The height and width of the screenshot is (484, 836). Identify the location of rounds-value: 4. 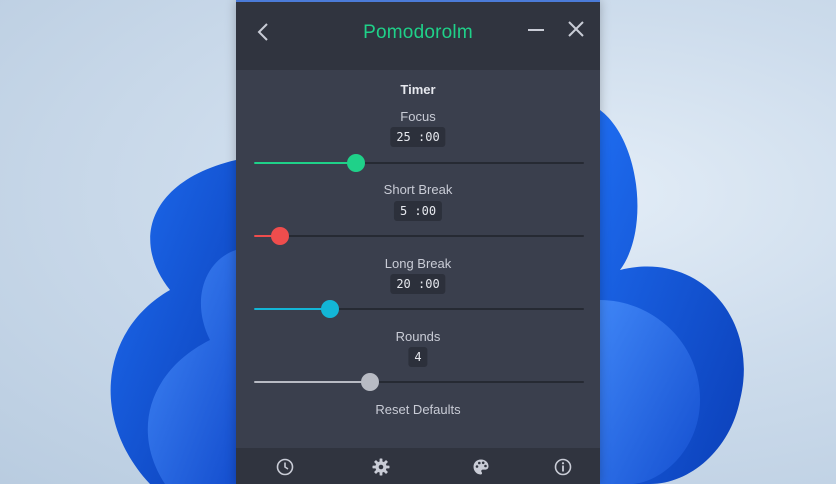
(418, 357).